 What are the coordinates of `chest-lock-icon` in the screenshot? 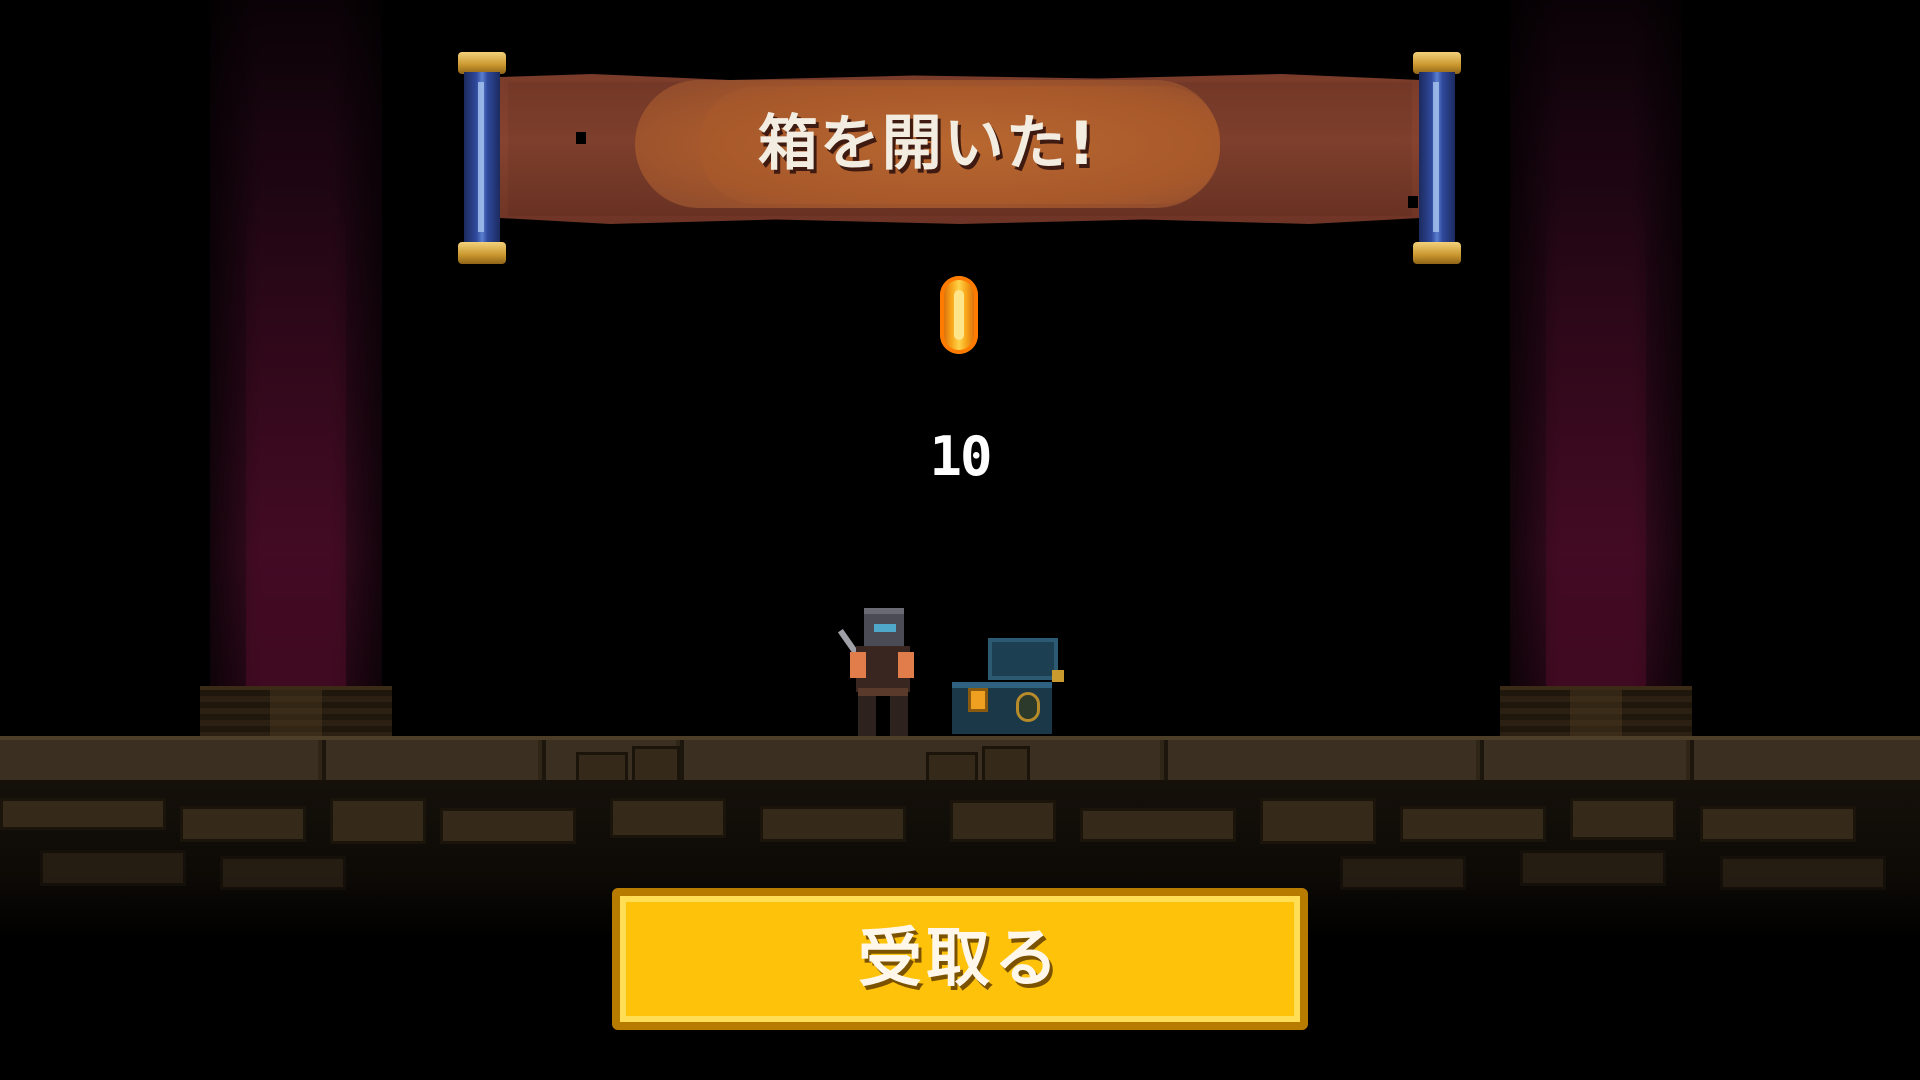 It's located at (978, 700).